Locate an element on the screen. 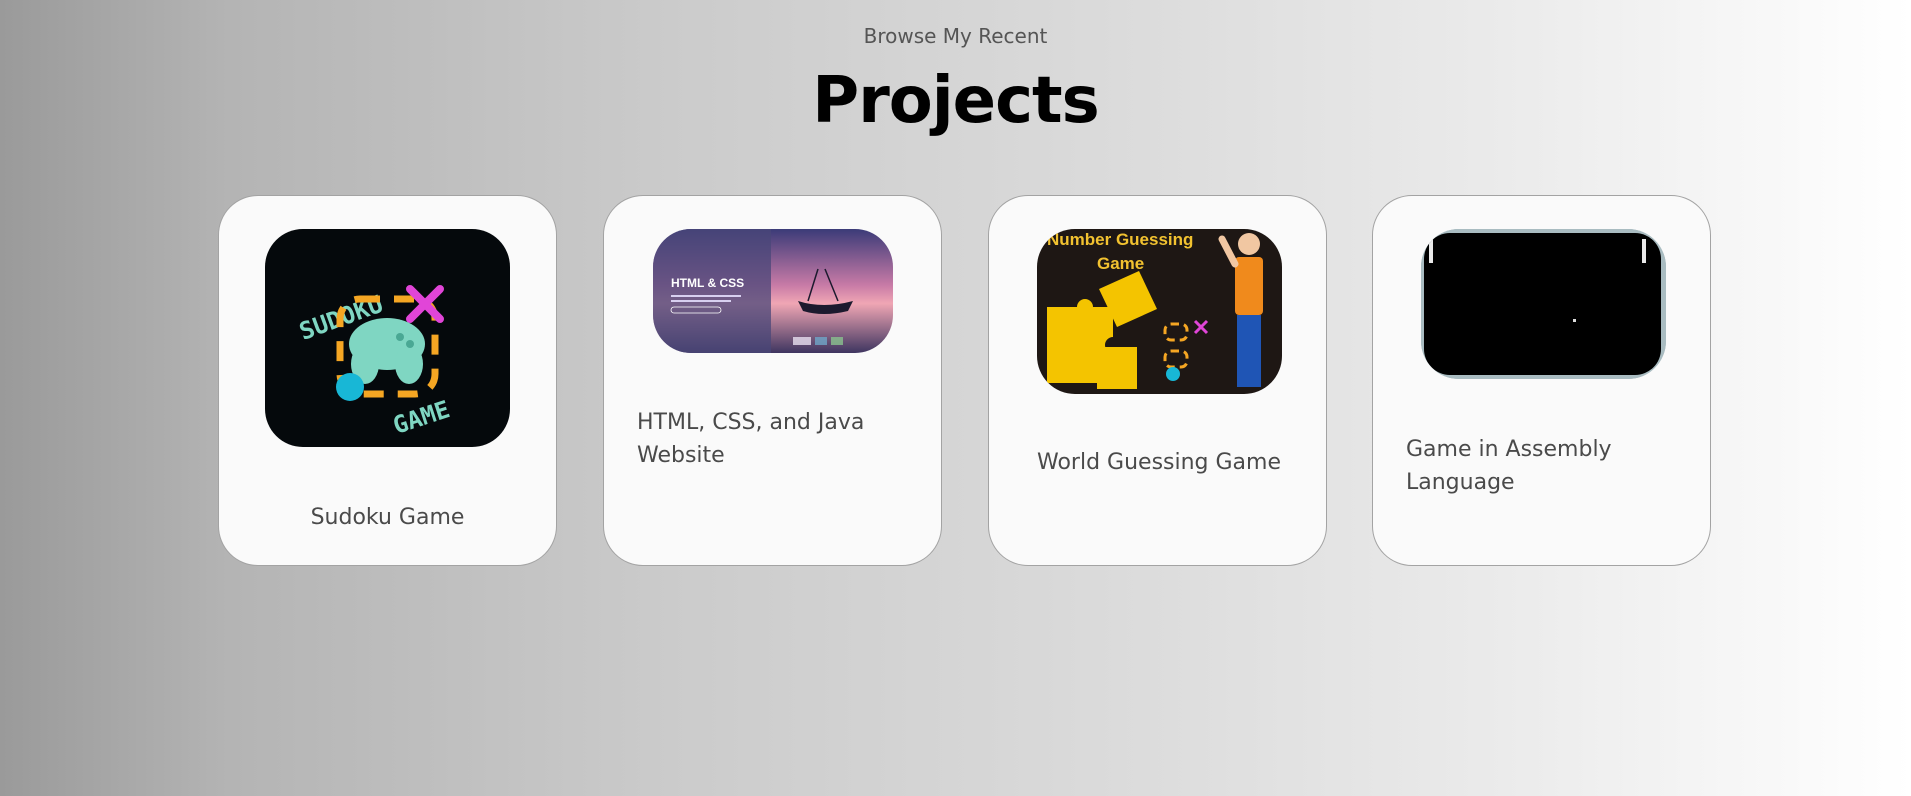 This screenshot has width=1911, height=796. website-screenshot-icon: HTML & CSS is located at coordinates (773, 291).